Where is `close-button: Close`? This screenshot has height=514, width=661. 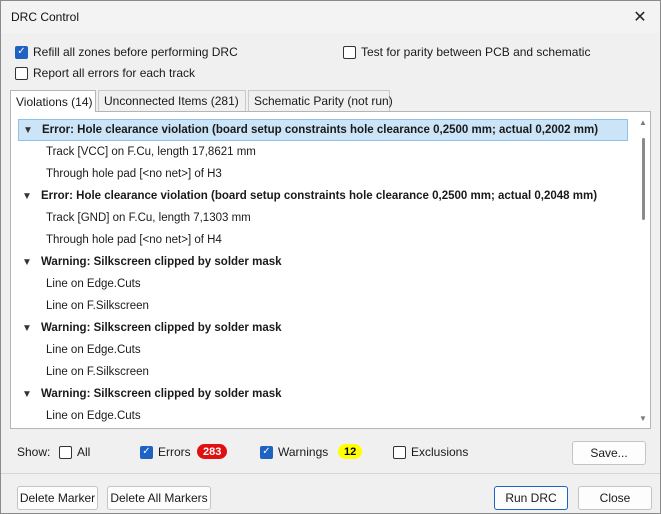
close-button: Close is located at coordinates (615, 498).